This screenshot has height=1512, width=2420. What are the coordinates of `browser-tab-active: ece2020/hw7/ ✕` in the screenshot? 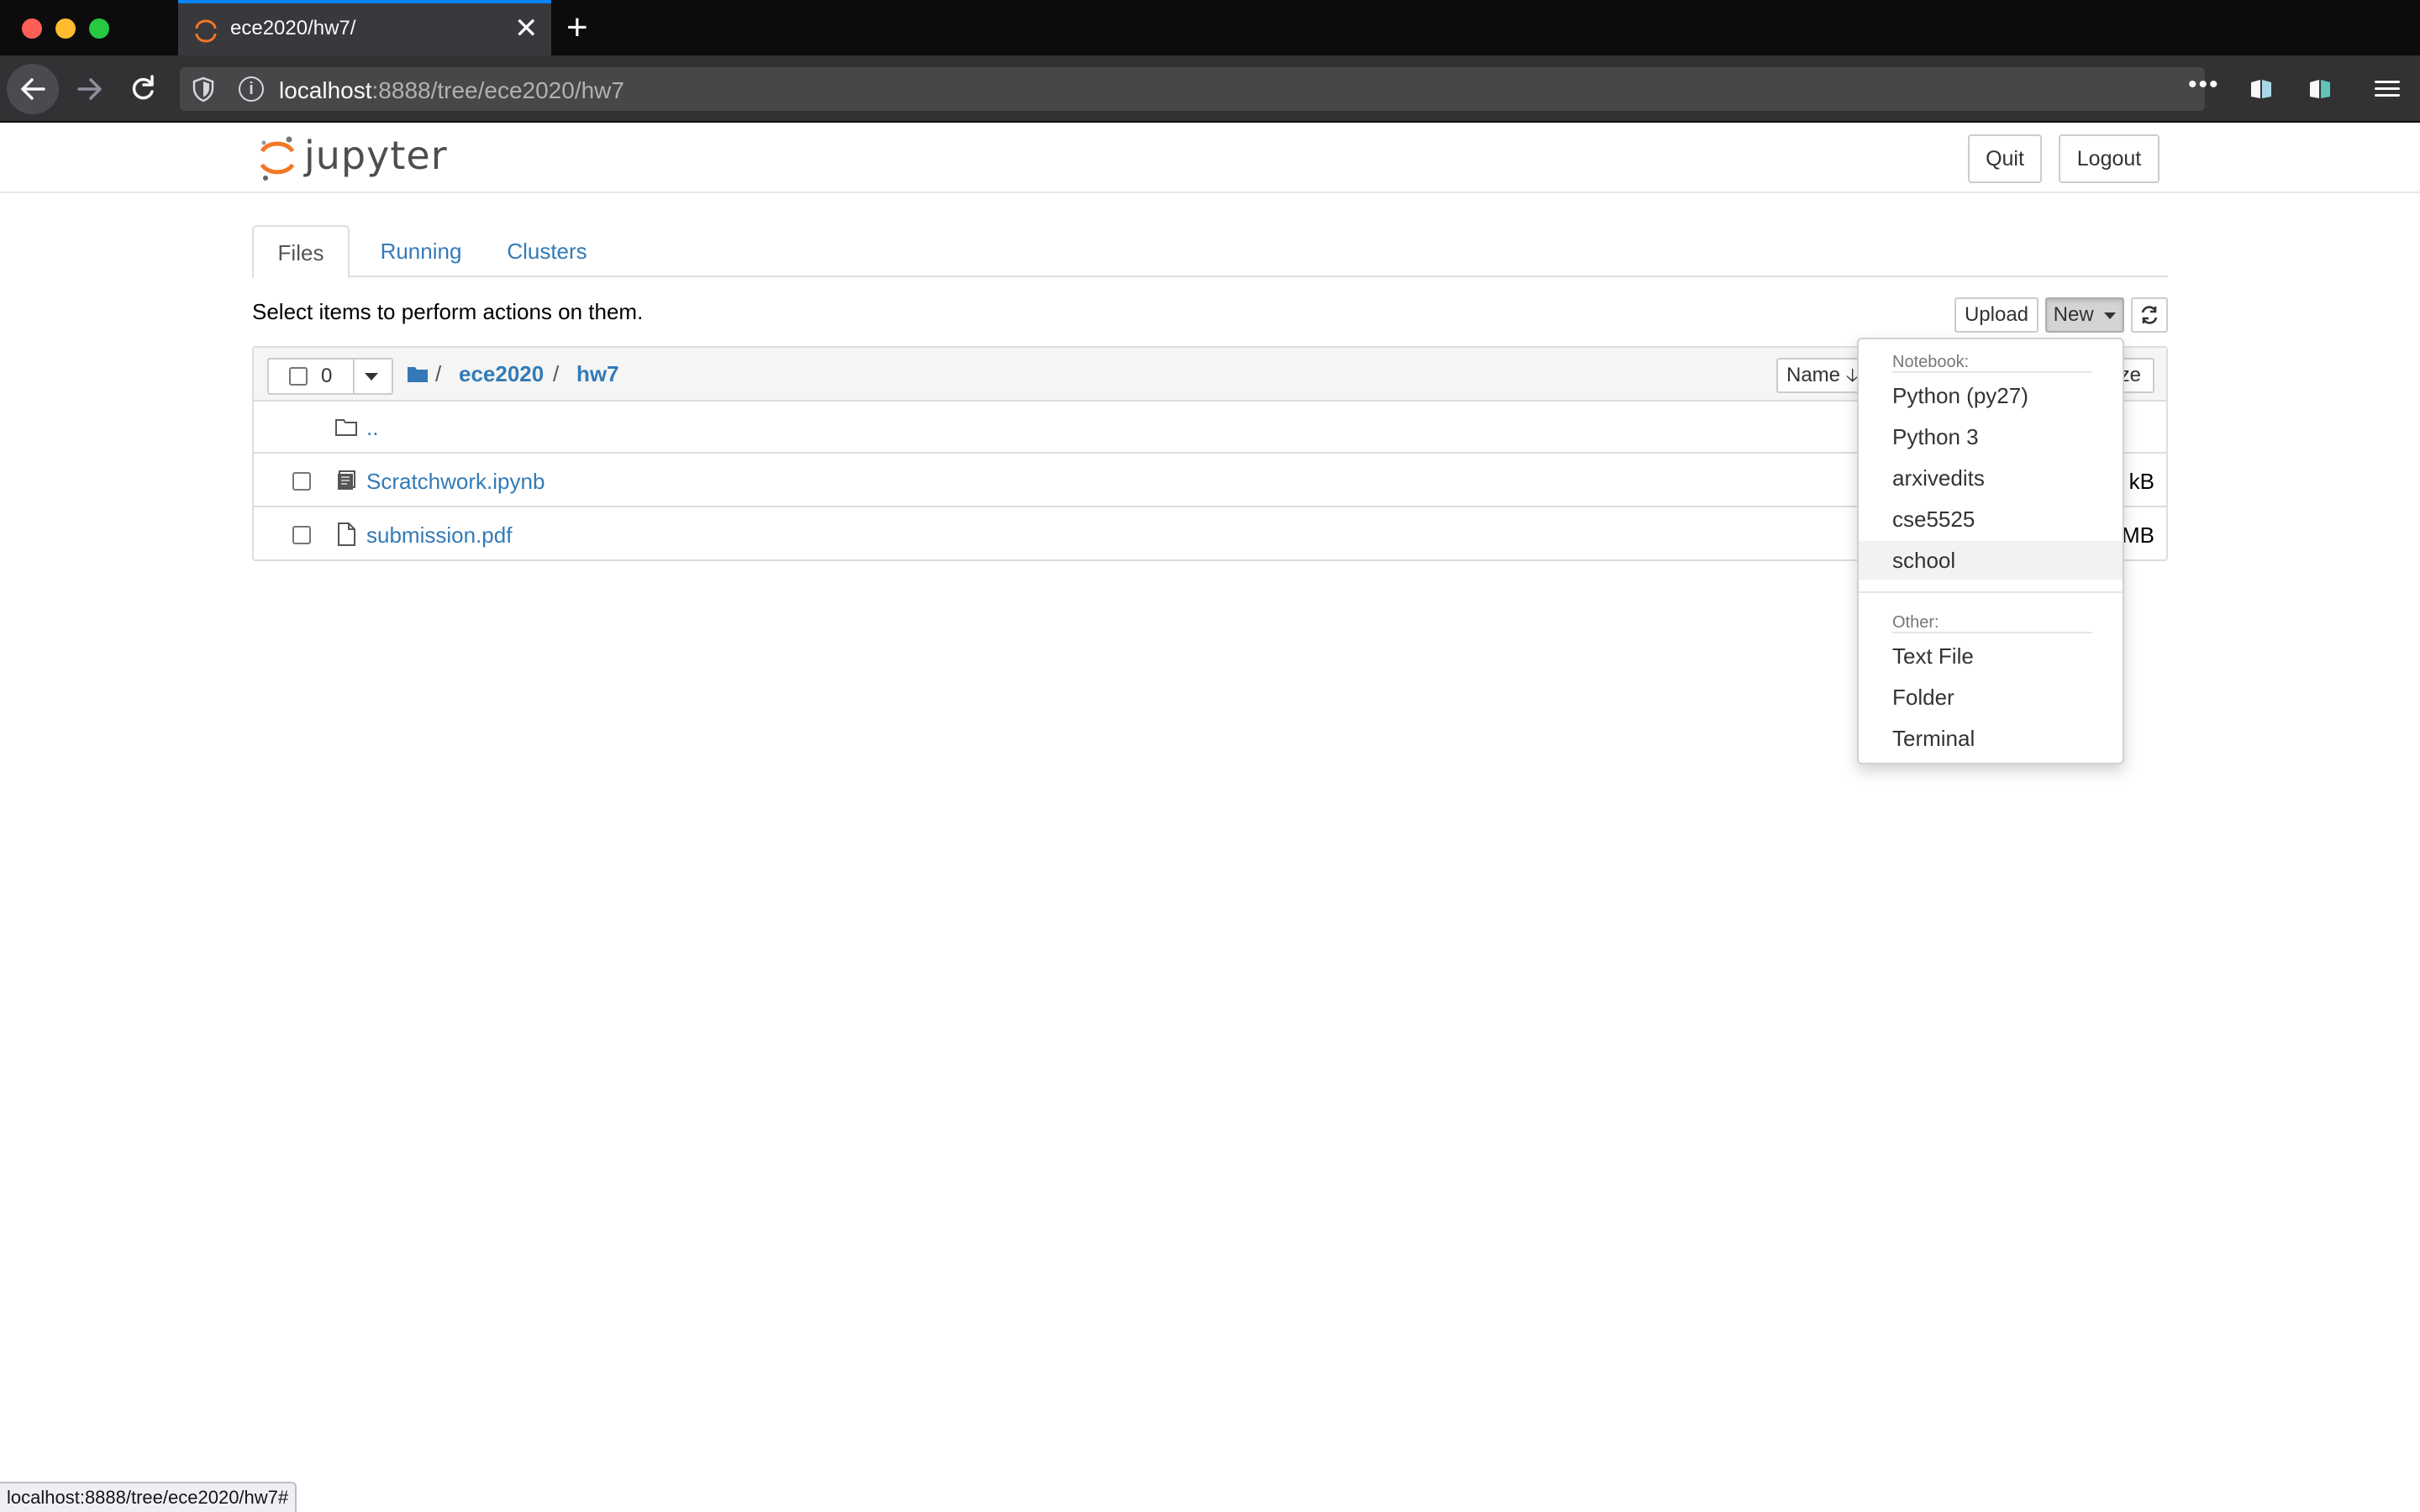 It's located at (364, 27).